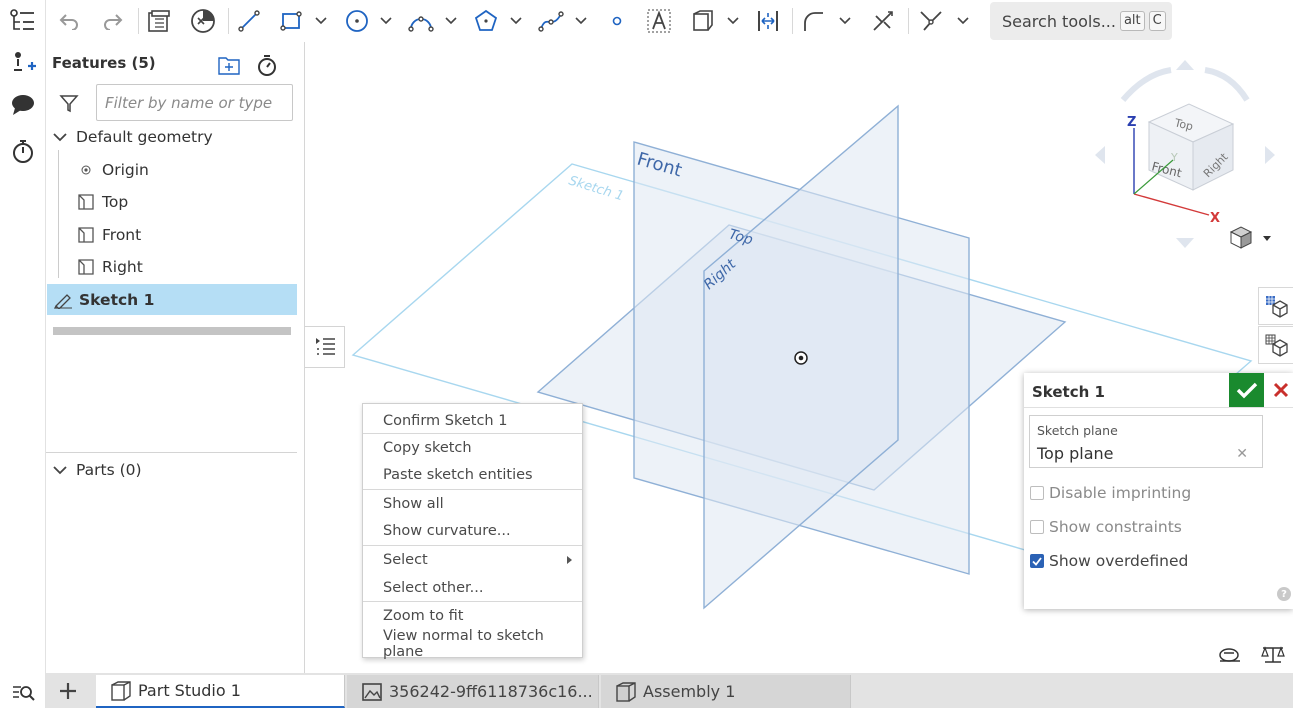  Describe the element at coordinates (357, 21) in the screenshot. I see `circle-tool-icon` at that location.